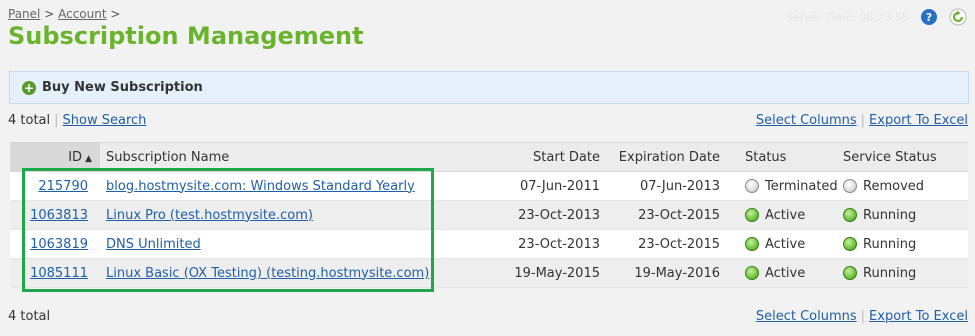 This screenshot has height=336, width=975. What do you see at coordinates (29, 87) in the screenshot?
I see `plus-circle-icon: +` at bounding box center [29, 87].